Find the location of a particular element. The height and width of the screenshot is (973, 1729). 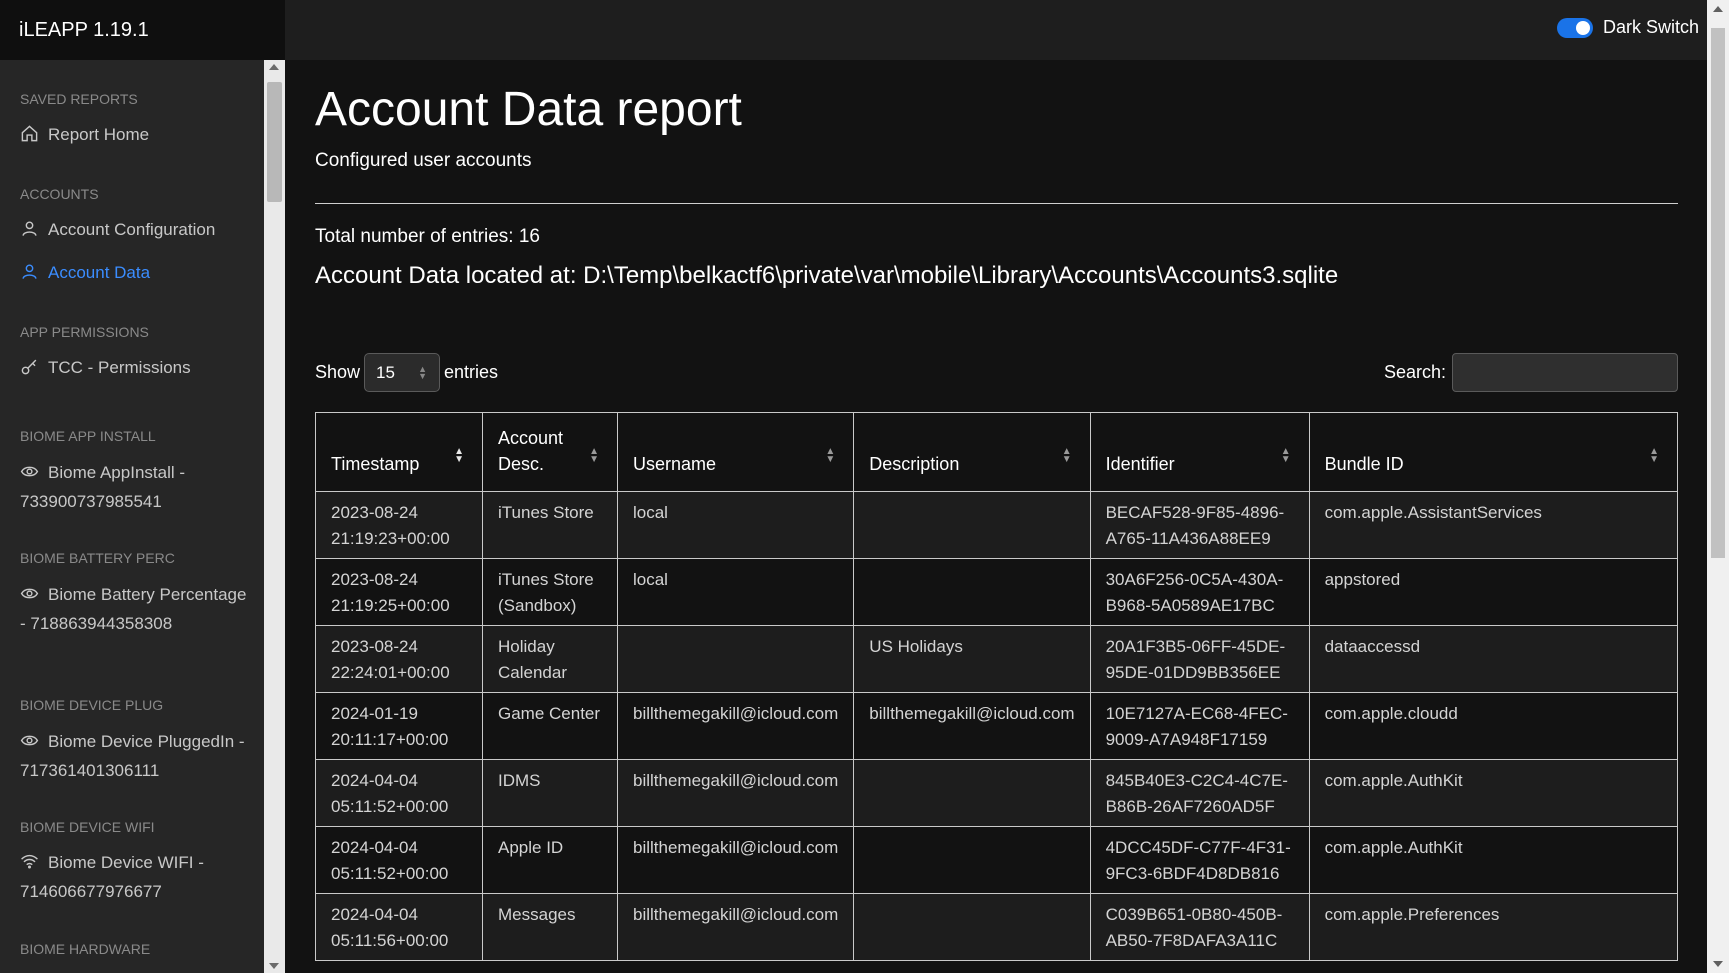

sidebar-item-report-home: Report Home is located at coordinates (135, 136).